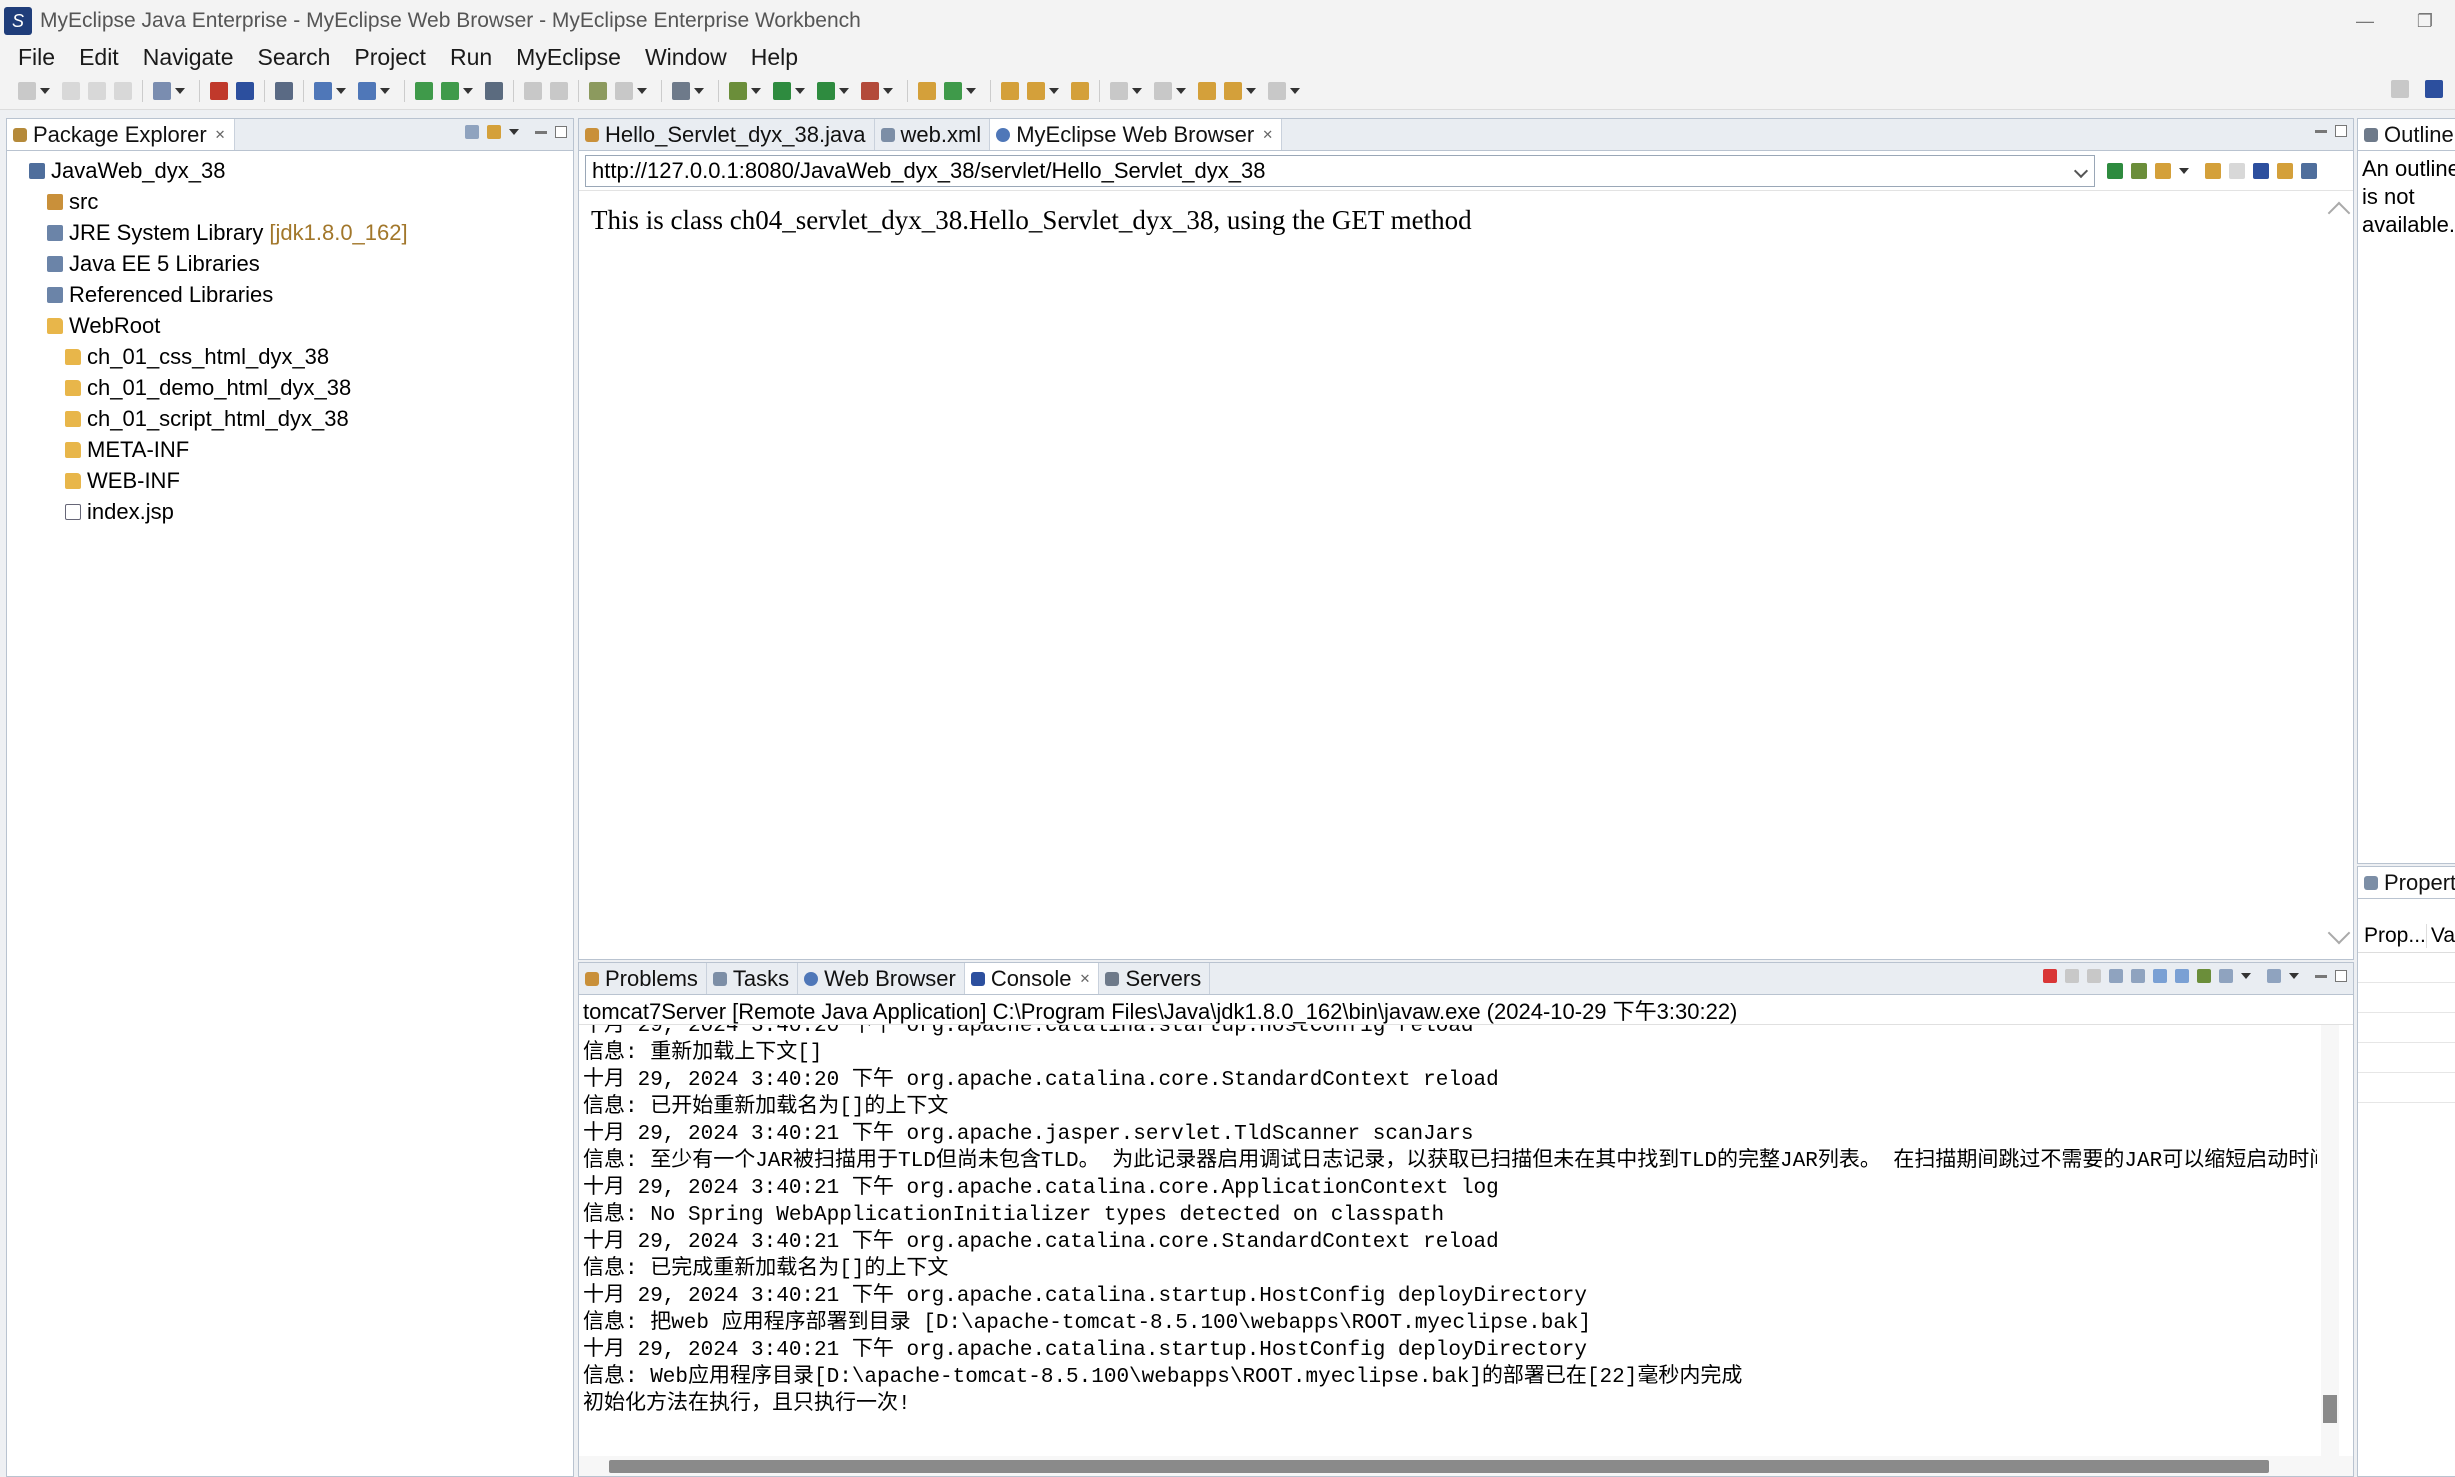 Image resolution: width=2455 pixels, height=1477 pixels. What do you see at coordinates (826, 90) in the screenshot?
I see `coverage-icon` at bounding box center [826, 90].